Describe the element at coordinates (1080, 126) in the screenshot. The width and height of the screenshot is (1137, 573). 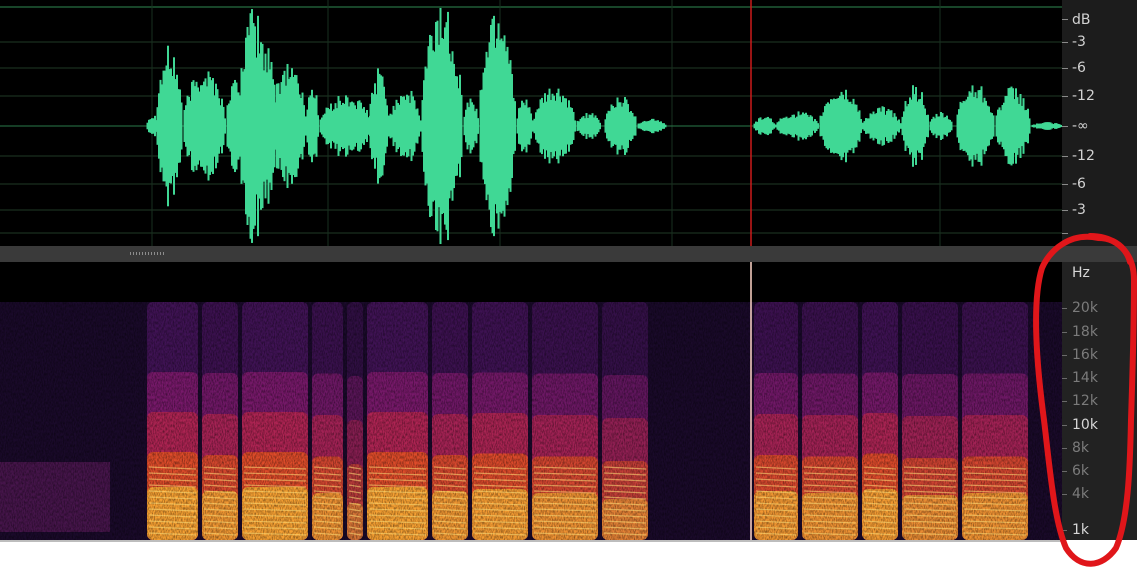
I see `amplitude-label: -∞` at that location.